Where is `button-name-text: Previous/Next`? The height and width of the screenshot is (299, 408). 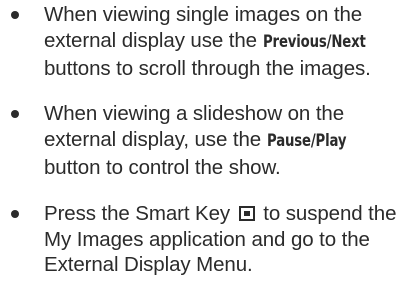
button-name-text: Previous/Next is located at coordinates (314, 41).